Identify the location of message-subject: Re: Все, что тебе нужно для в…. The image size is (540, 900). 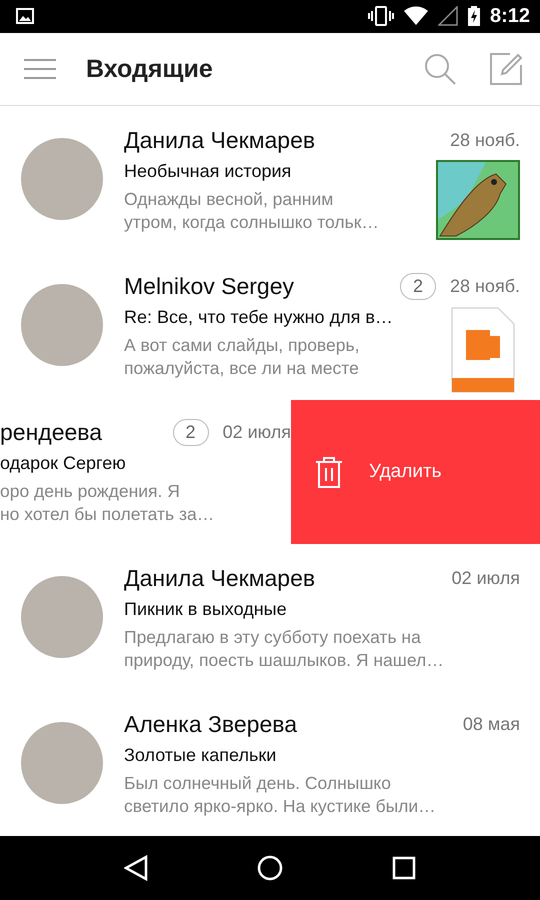
(259, 317).